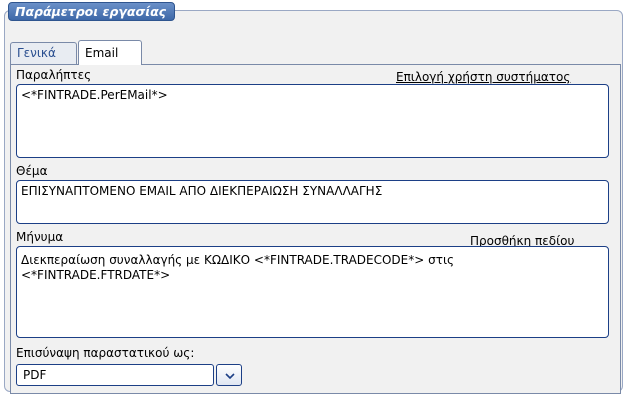  Describe the element at coordinates (96, 275) in the screenshot. I see `message-line-2: <*FINTRADE.FTRDATE*>` at that location.